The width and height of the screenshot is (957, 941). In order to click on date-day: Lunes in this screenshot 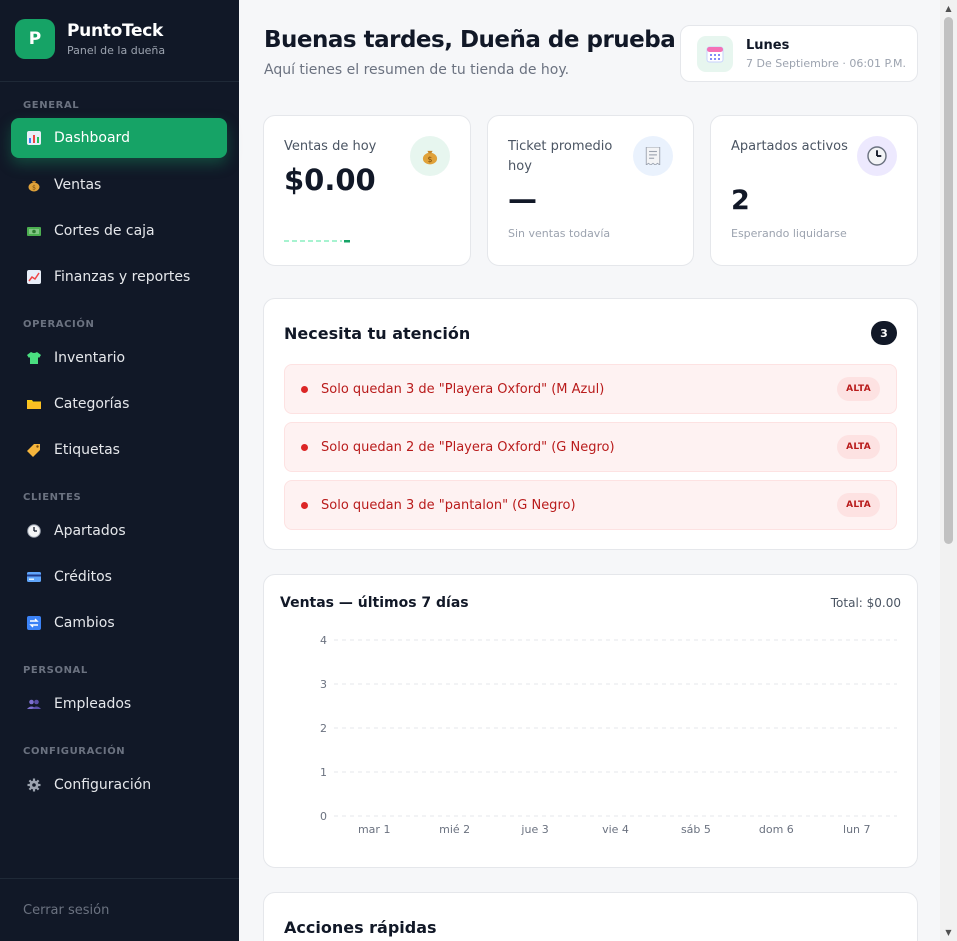, I will do `click(768, 45)`.